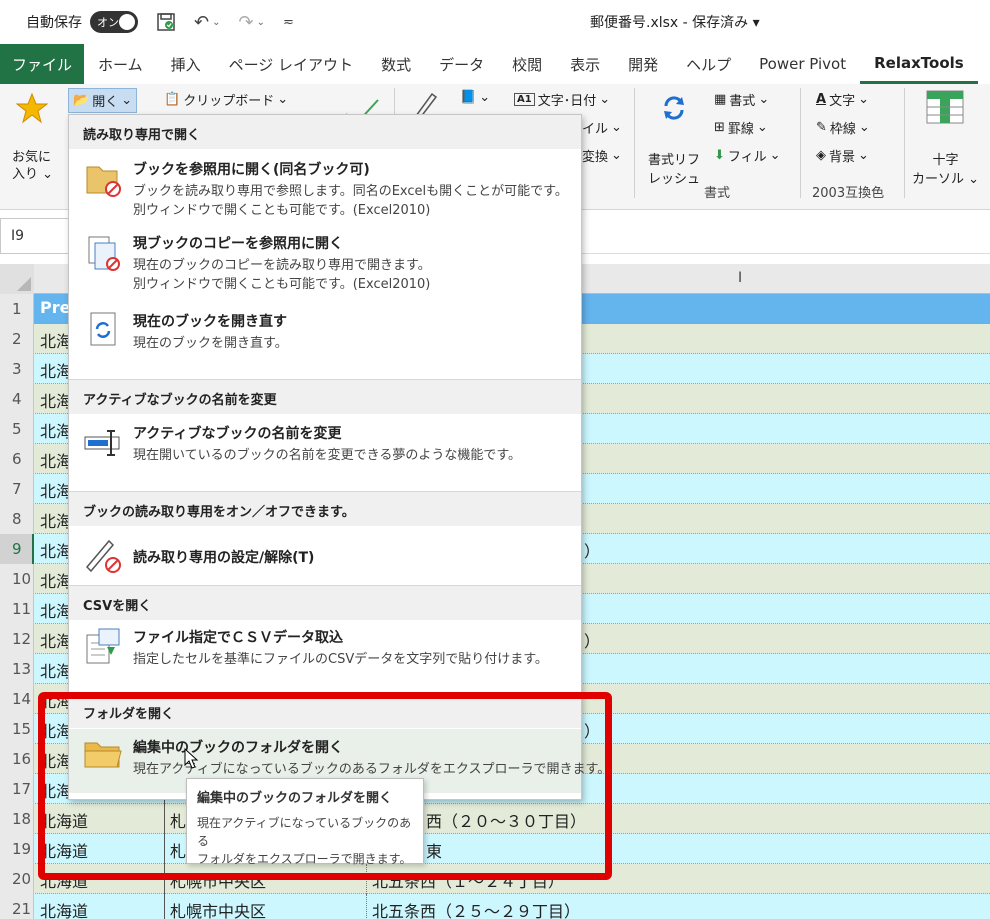 The height and width of the screenshot is (919, 990). What do you see at coordinates (207, 22) in the screenshot?
I see `undo-icon: ↶ ⌄` at bounding box center [207, 22].